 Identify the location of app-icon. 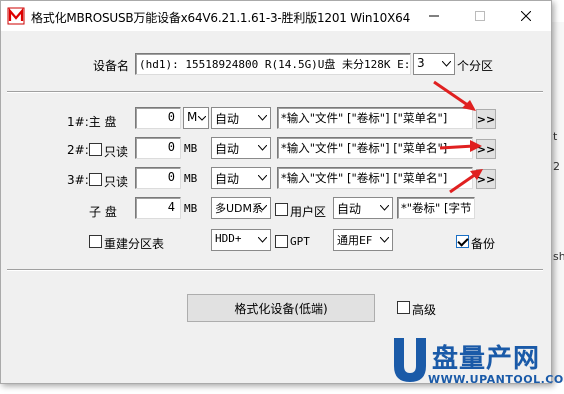
(16, 16).